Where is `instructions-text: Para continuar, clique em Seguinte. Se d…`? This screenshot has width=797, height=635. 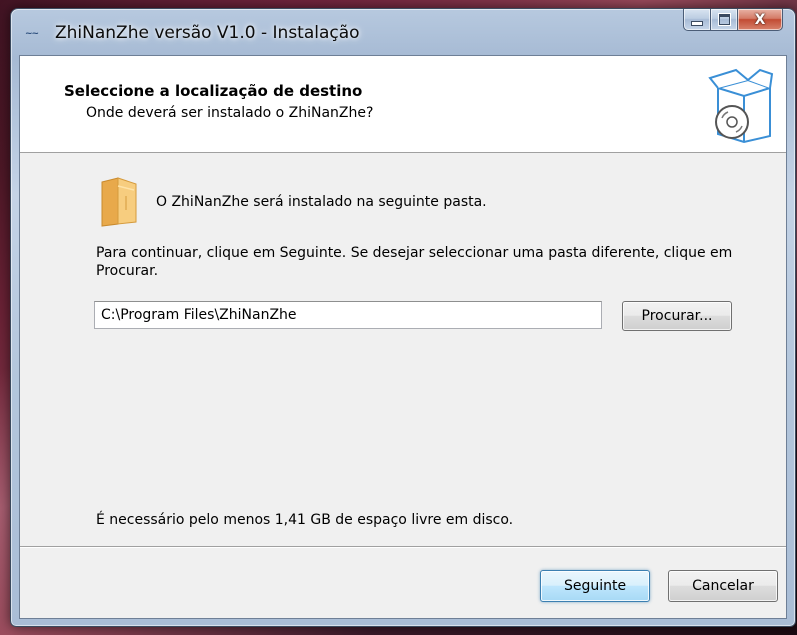
instructions-text: Para continuar, clique em Seguinte. Se d… is located at coordinates (414, 262).